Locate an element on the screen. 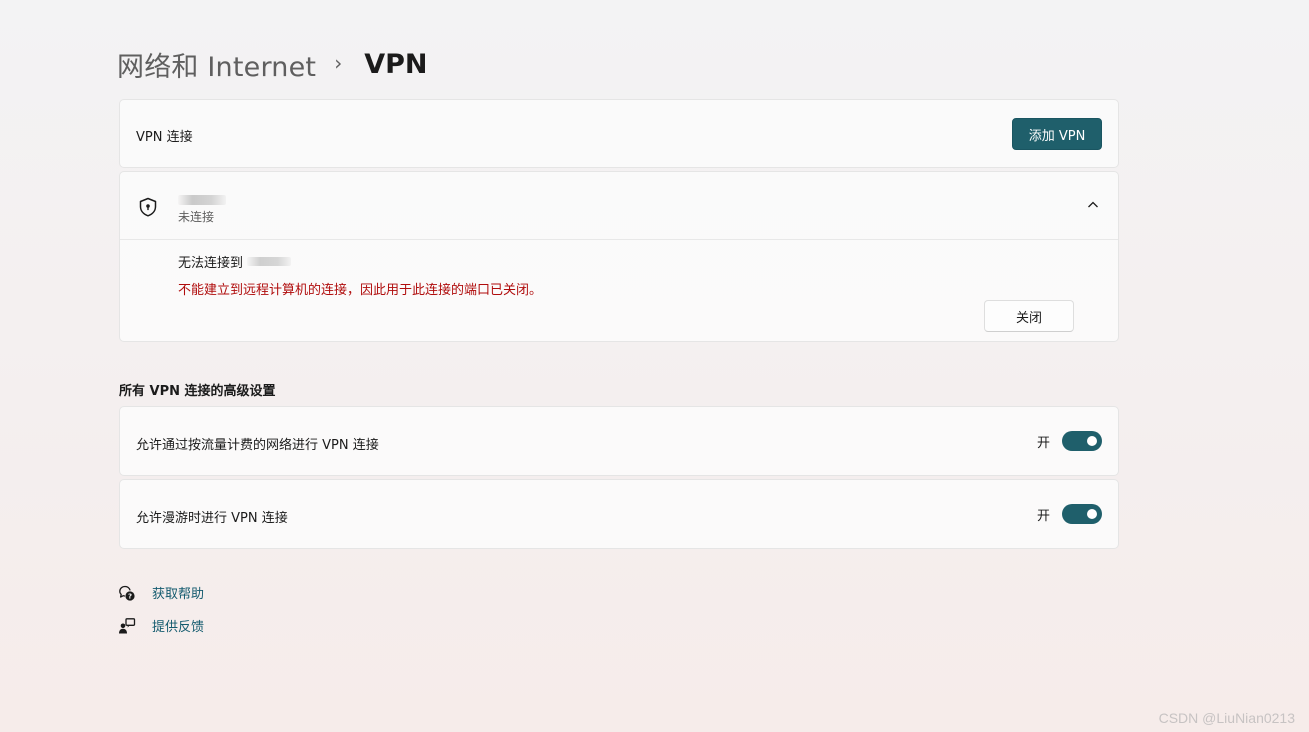  setting-metered-label: 允许通过按流量计费的网络进行 VPN 连接 is located at coordinates (257, 445).